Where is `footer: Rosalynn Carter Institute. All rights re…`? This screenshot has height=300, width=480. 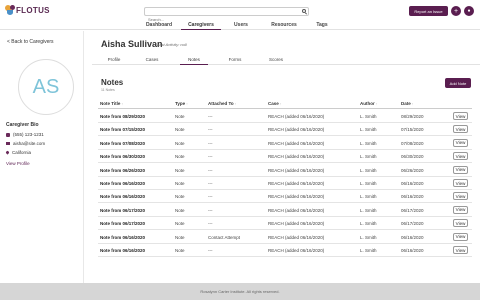 footer: Rosalynn Carter Institute. All rights re… is located at coordinates (240, 291).